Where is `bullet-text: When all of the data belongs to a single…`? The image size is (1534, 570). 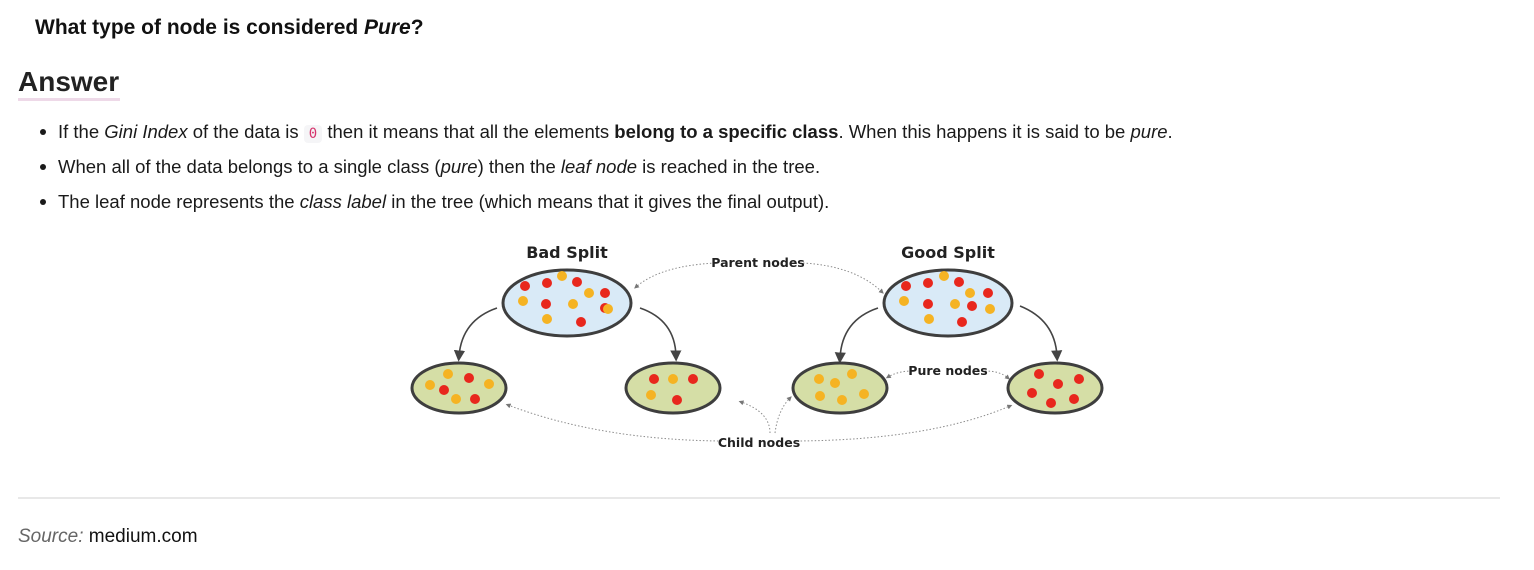 bullet-text: When all of the data belongs to a single… is located at coordinates (249, 166).